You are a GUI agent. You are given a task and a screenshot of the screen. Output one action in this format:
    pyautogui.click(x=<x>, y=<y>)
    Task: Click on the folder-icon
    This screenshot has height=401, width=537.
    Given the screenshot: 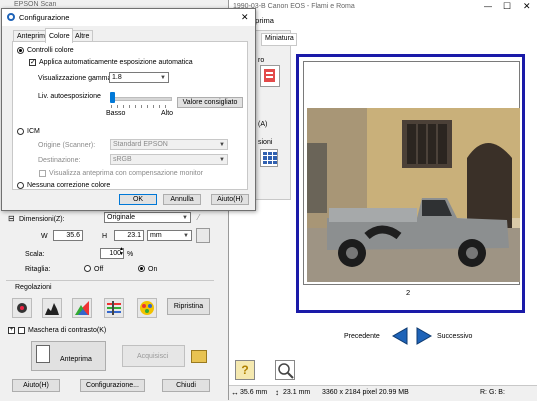 What is the action you would take?
    pyautogui.click(x=199, y=356)
    